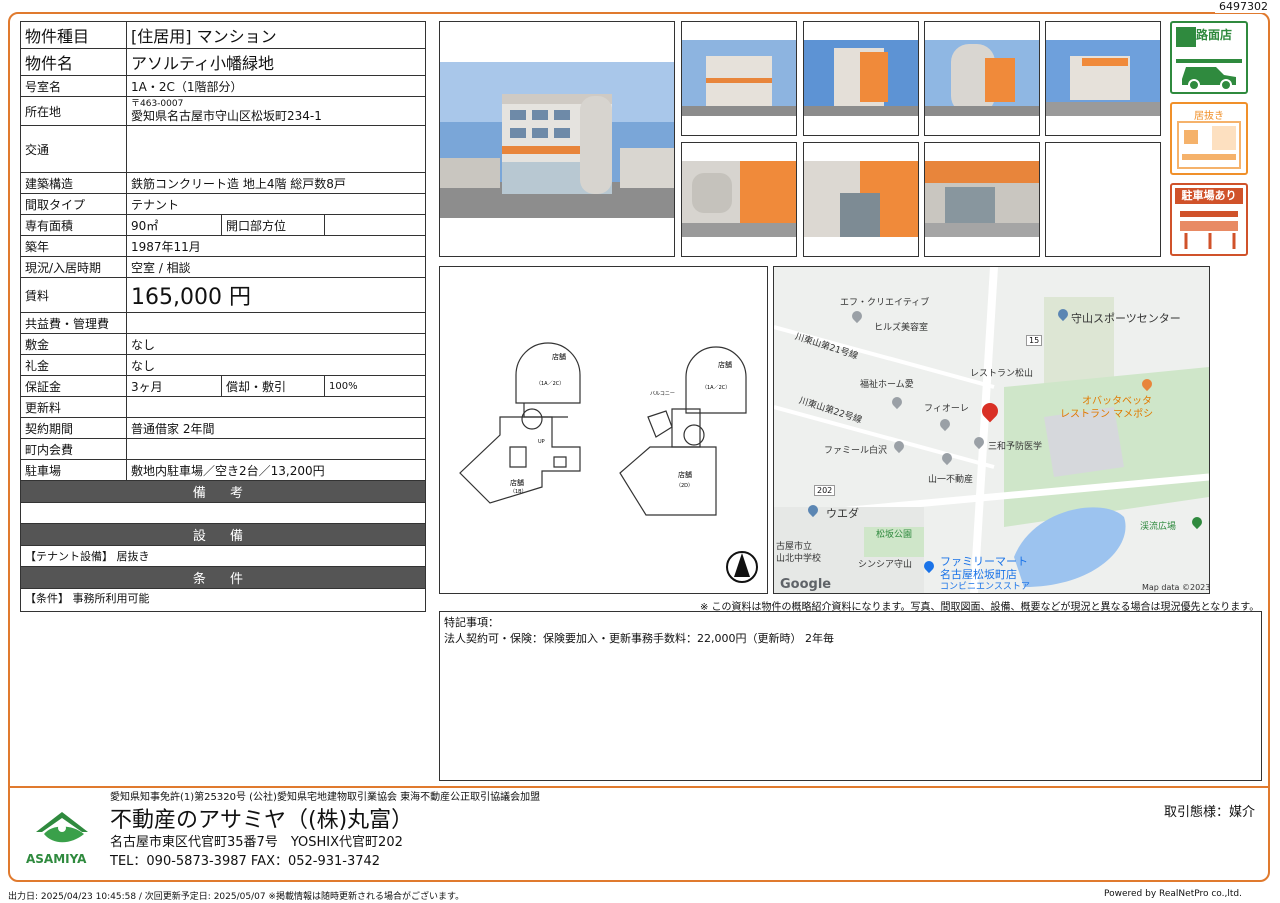  What do you see at coordinates (223, 600) in the screenshot?
I see `conditions-body: 【条件】 事務所利用可能` at bounding box center [223, 600].